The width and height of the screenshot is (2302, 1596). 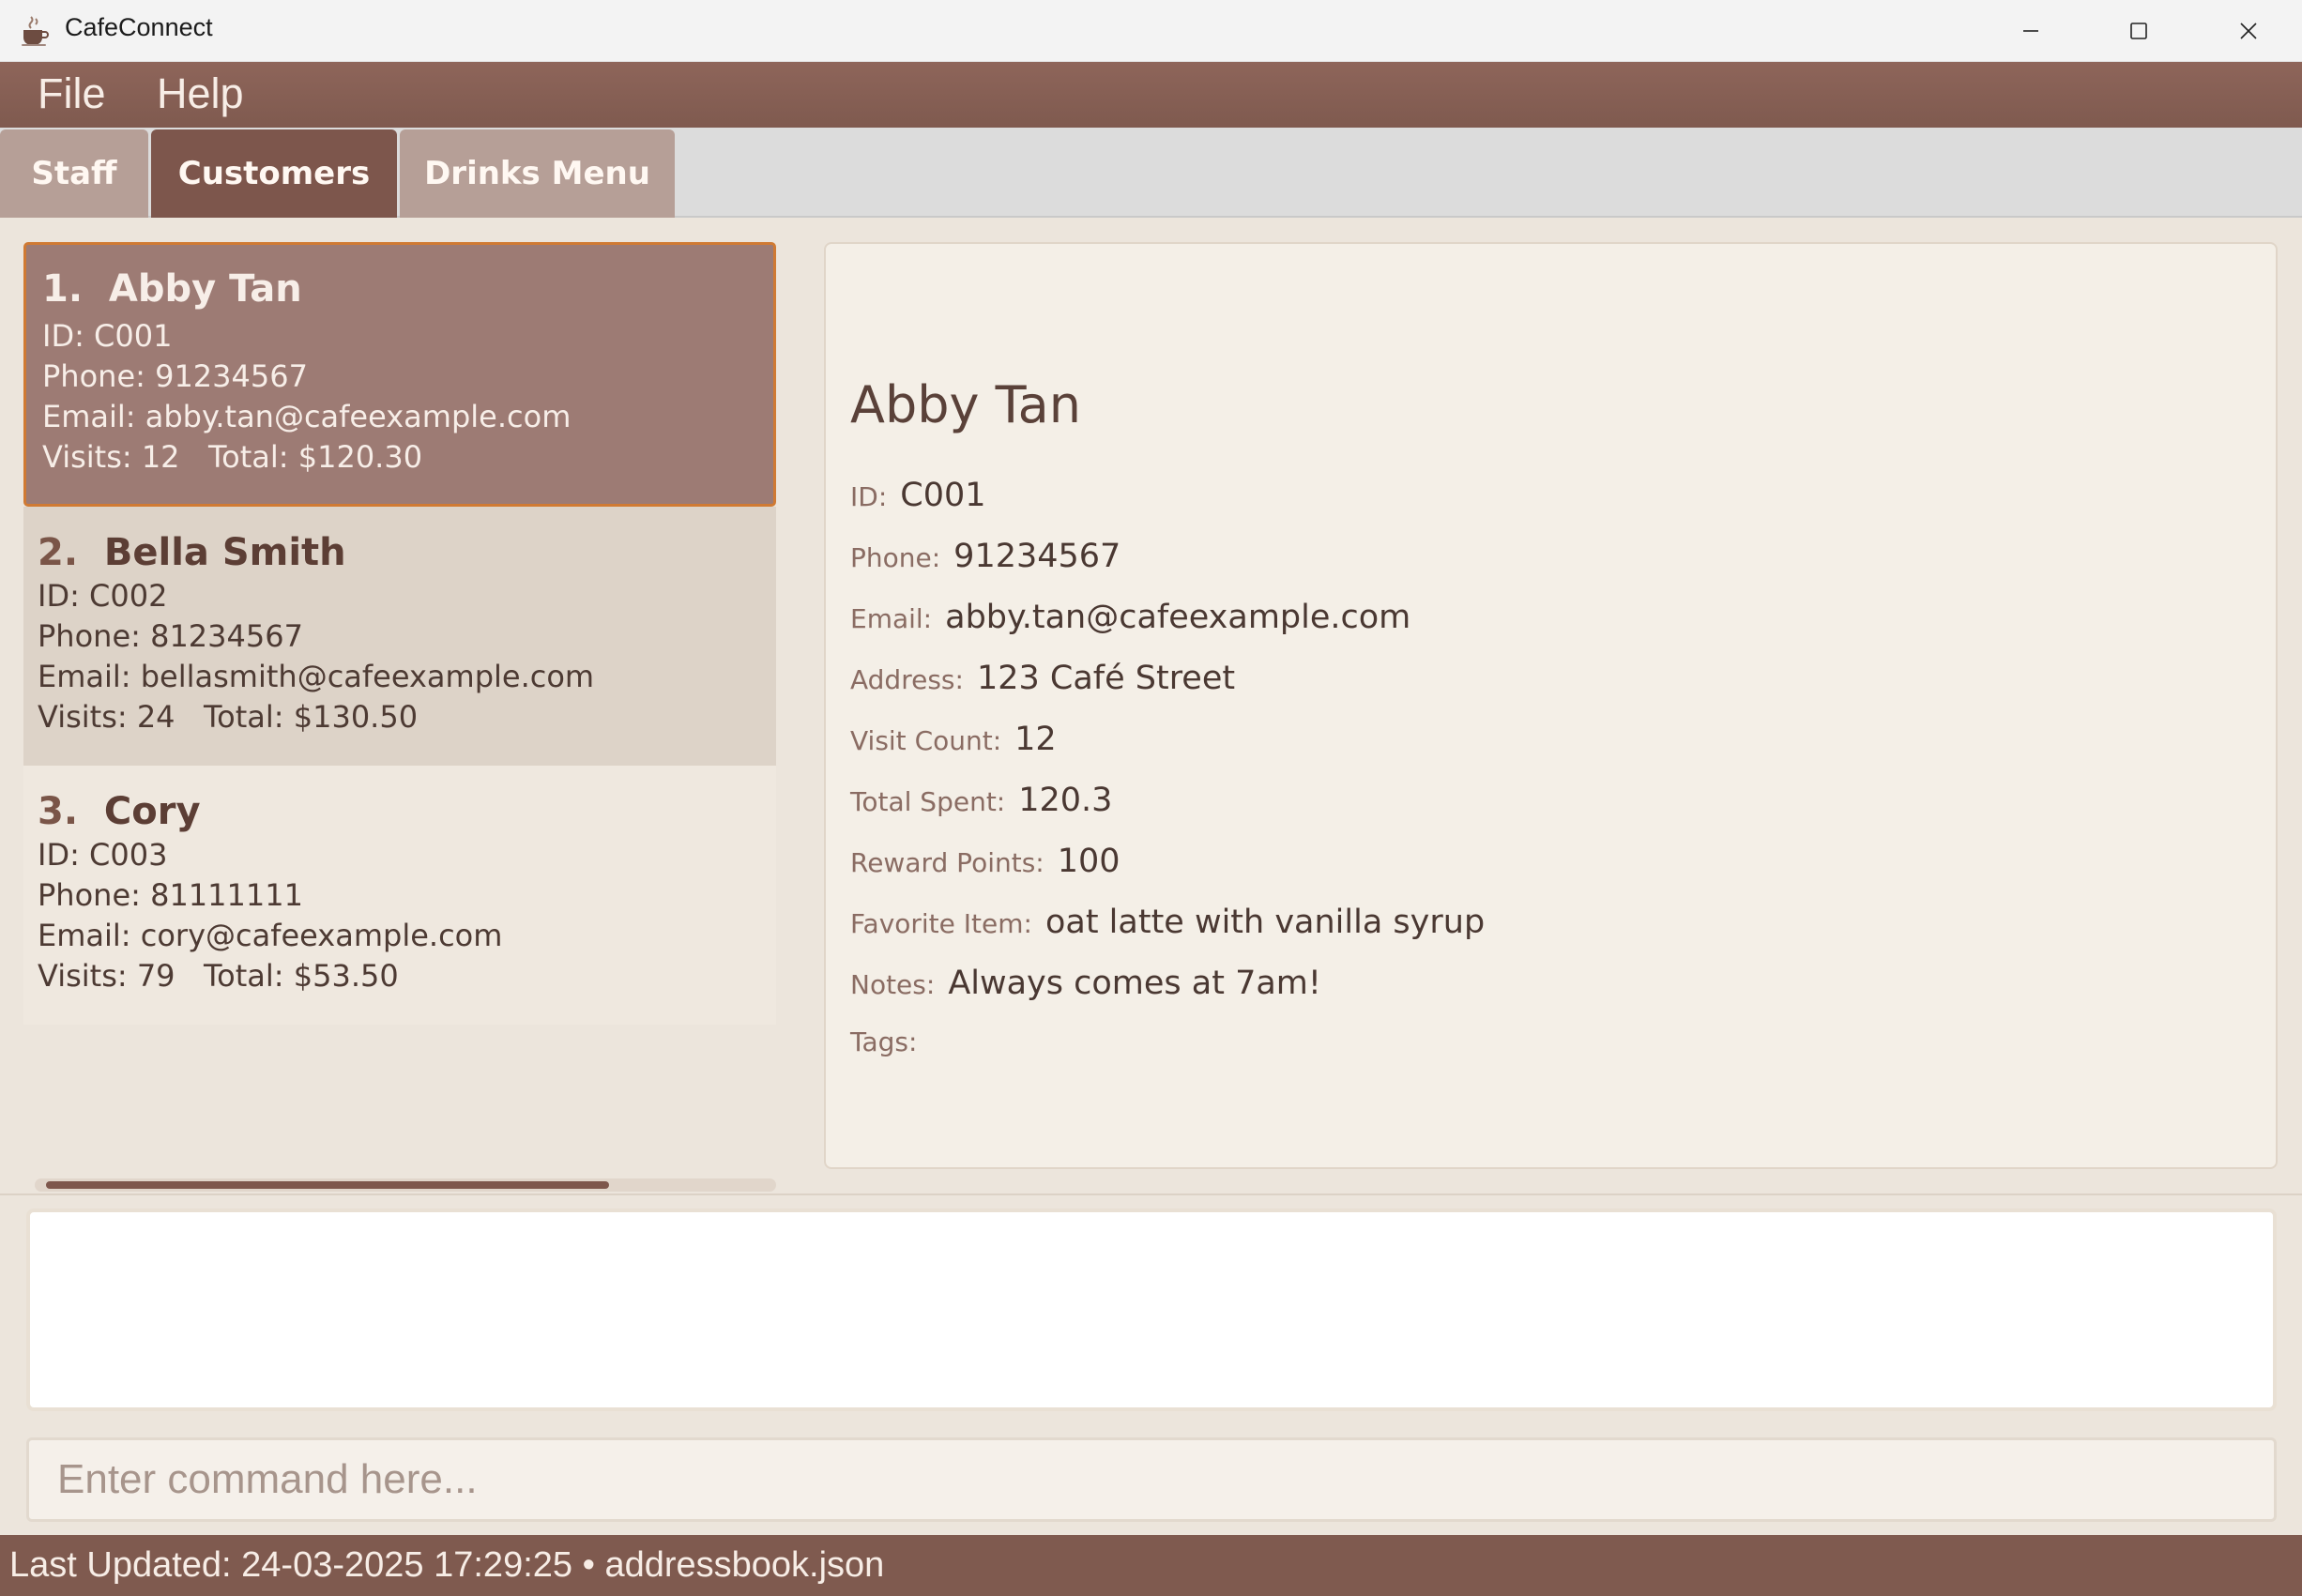 I want to click on field-value: Always comes at 7am!, so click(x=1134, y=983).